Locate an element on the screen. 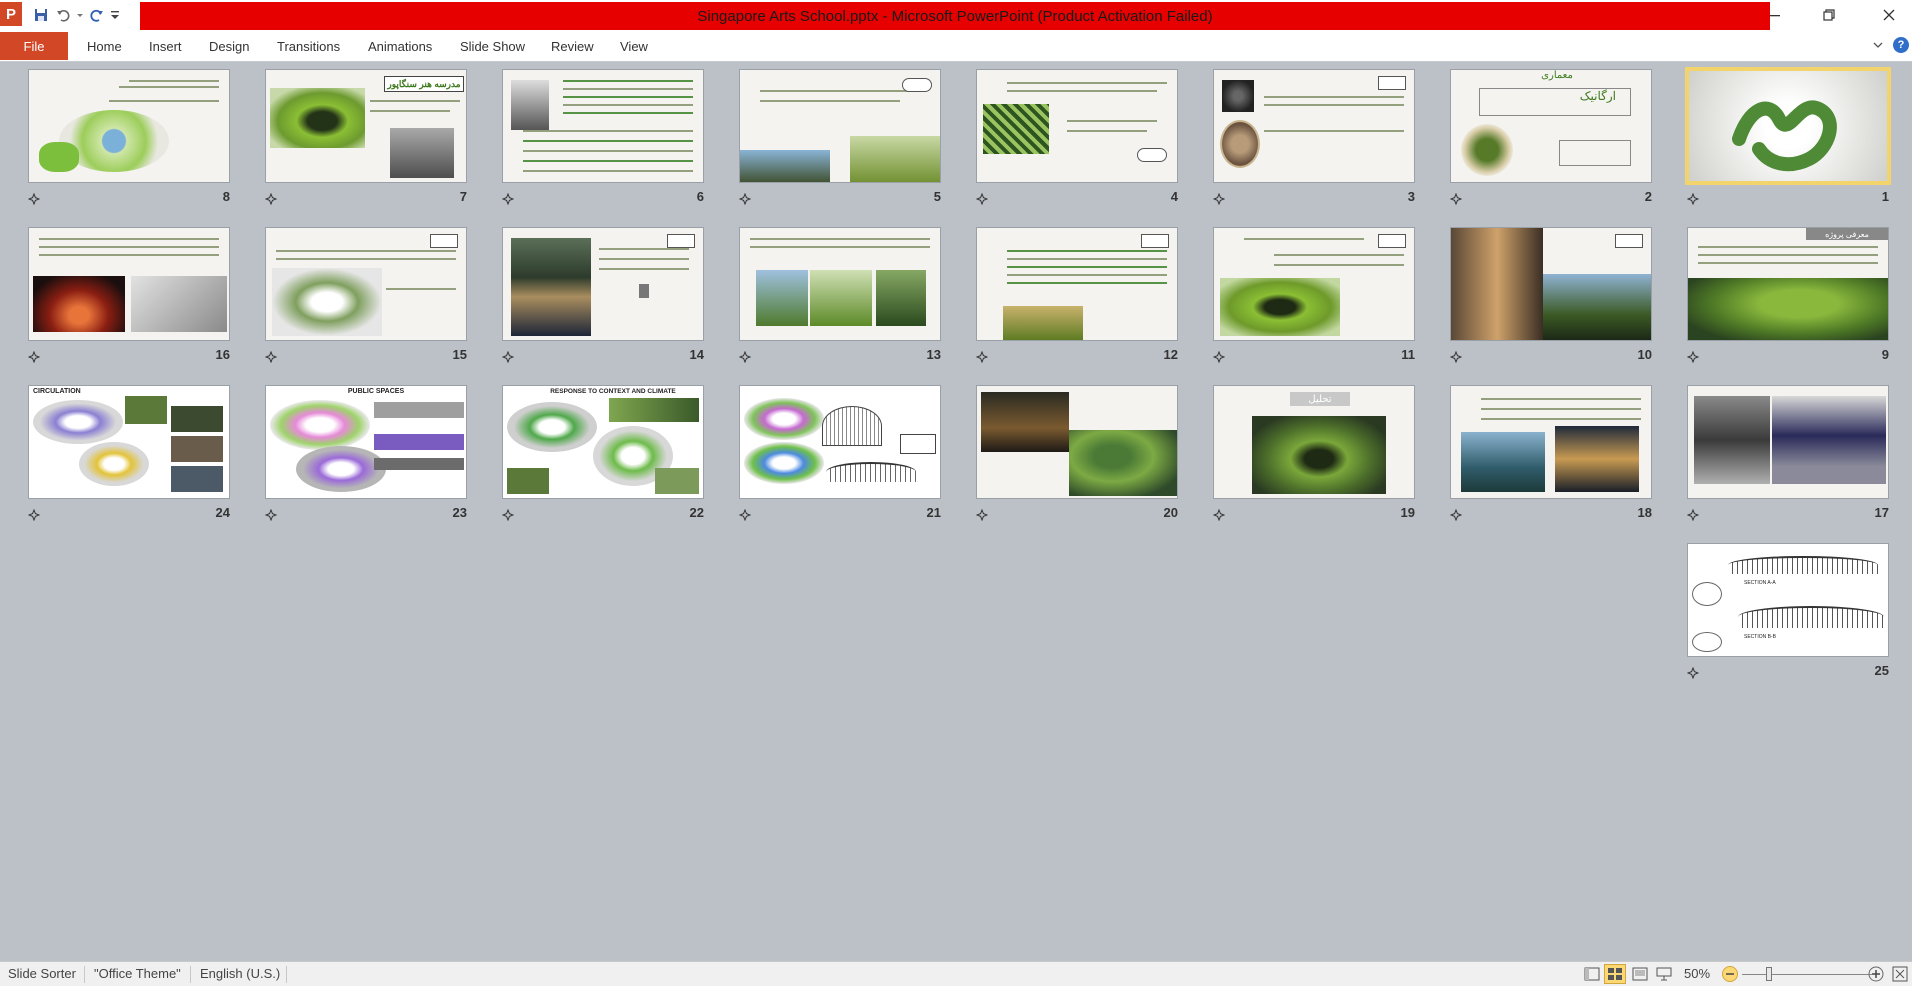  zoom-level: 50% is located at coordinates (1697, 973).